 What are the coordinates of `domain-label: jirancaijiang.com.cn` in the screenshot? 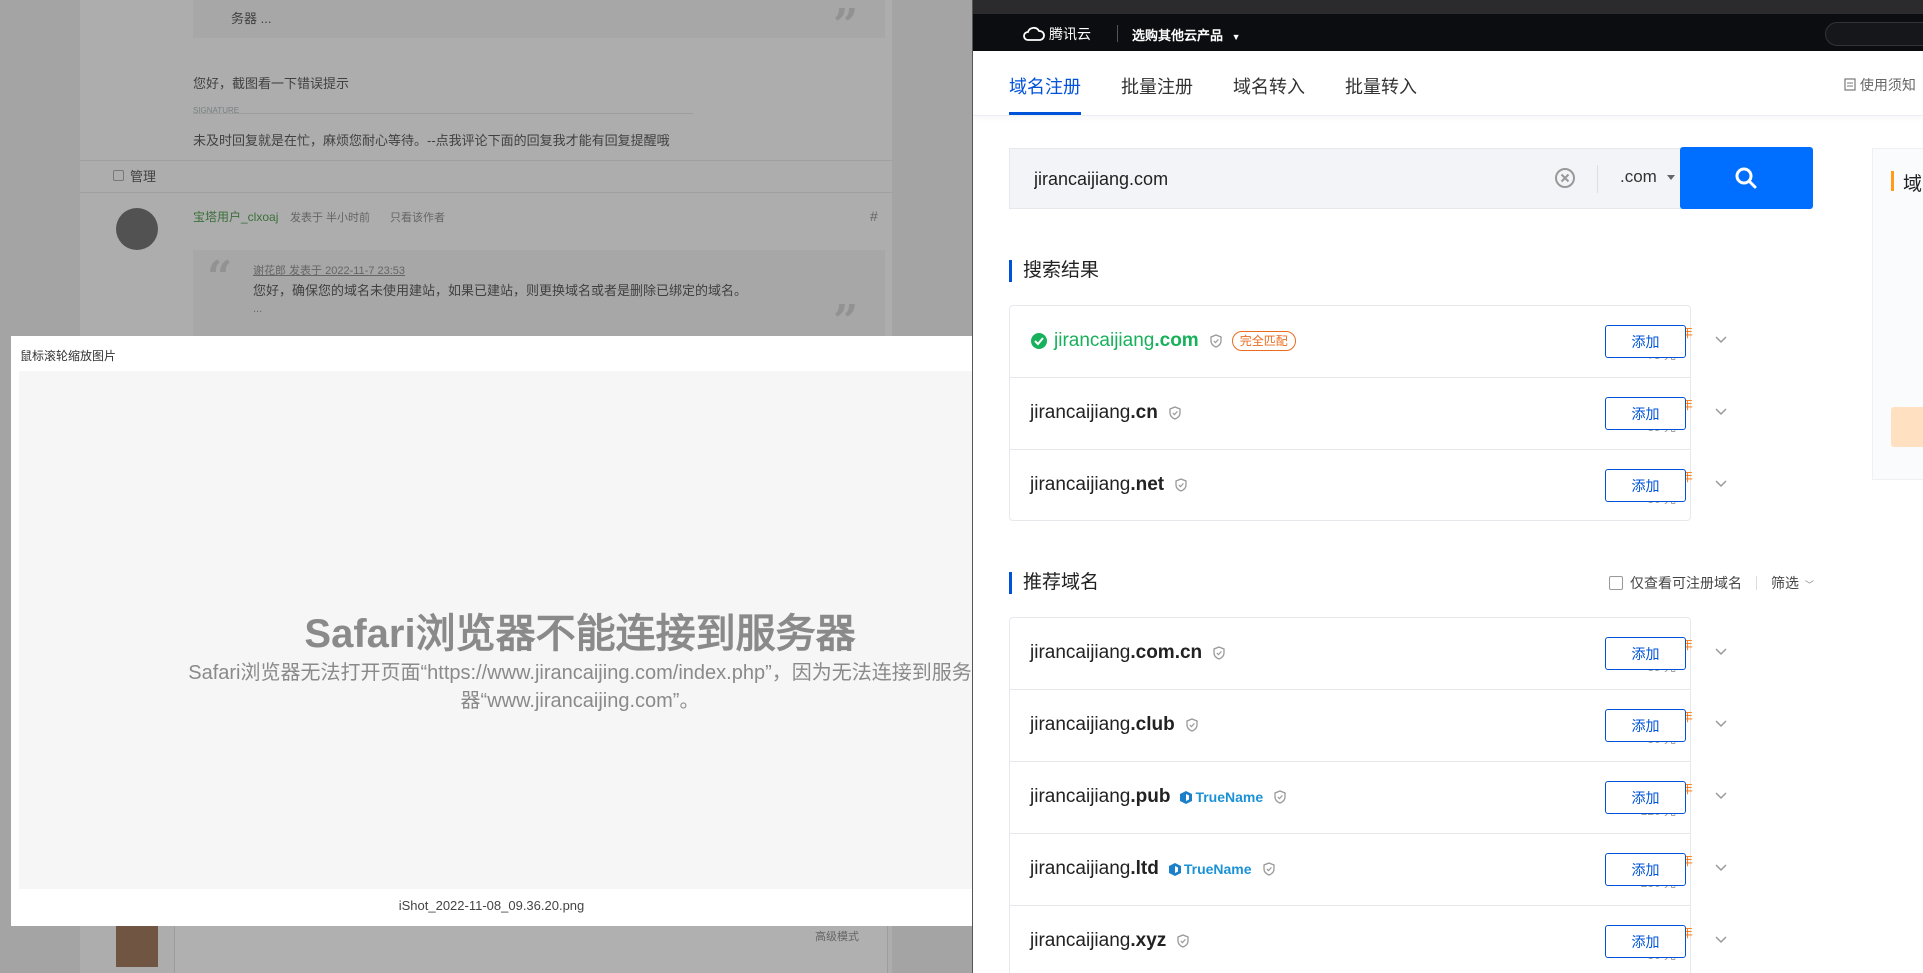 It's located at (1127, 653).